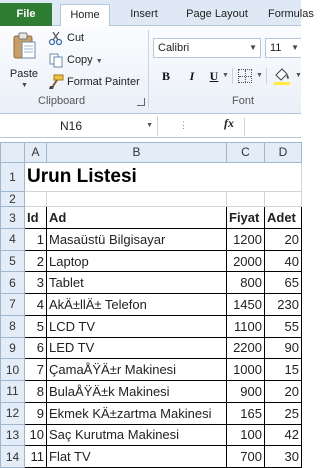  What do you see at coordinates (12, 239) in the screenshot?
I see `row-header: 4` at bounding box center [12, 239].